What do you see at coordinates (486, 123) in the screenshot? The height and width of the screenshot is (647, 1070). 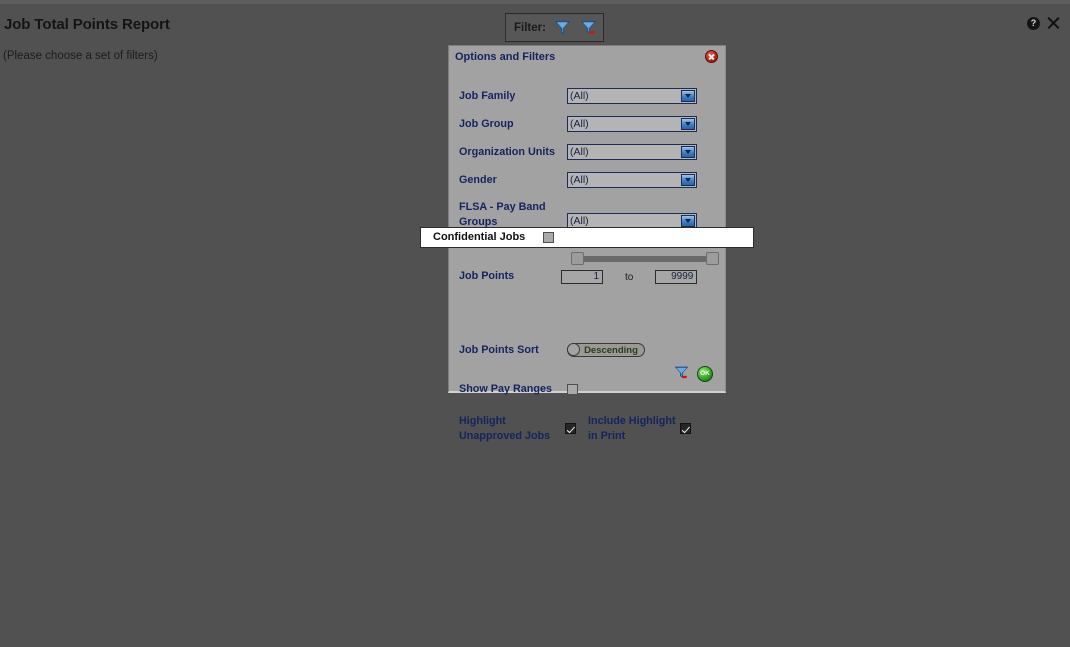 I see `job-group-label: Job Group` at bounding box center [486, 123].